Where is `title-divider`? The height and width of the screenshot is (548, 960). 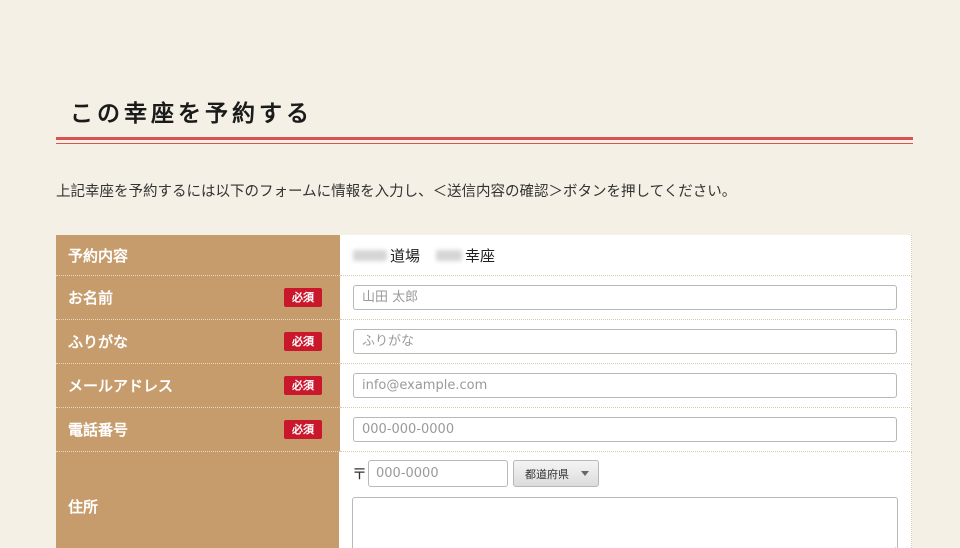
title-divider is located at coordinates (484, 138).